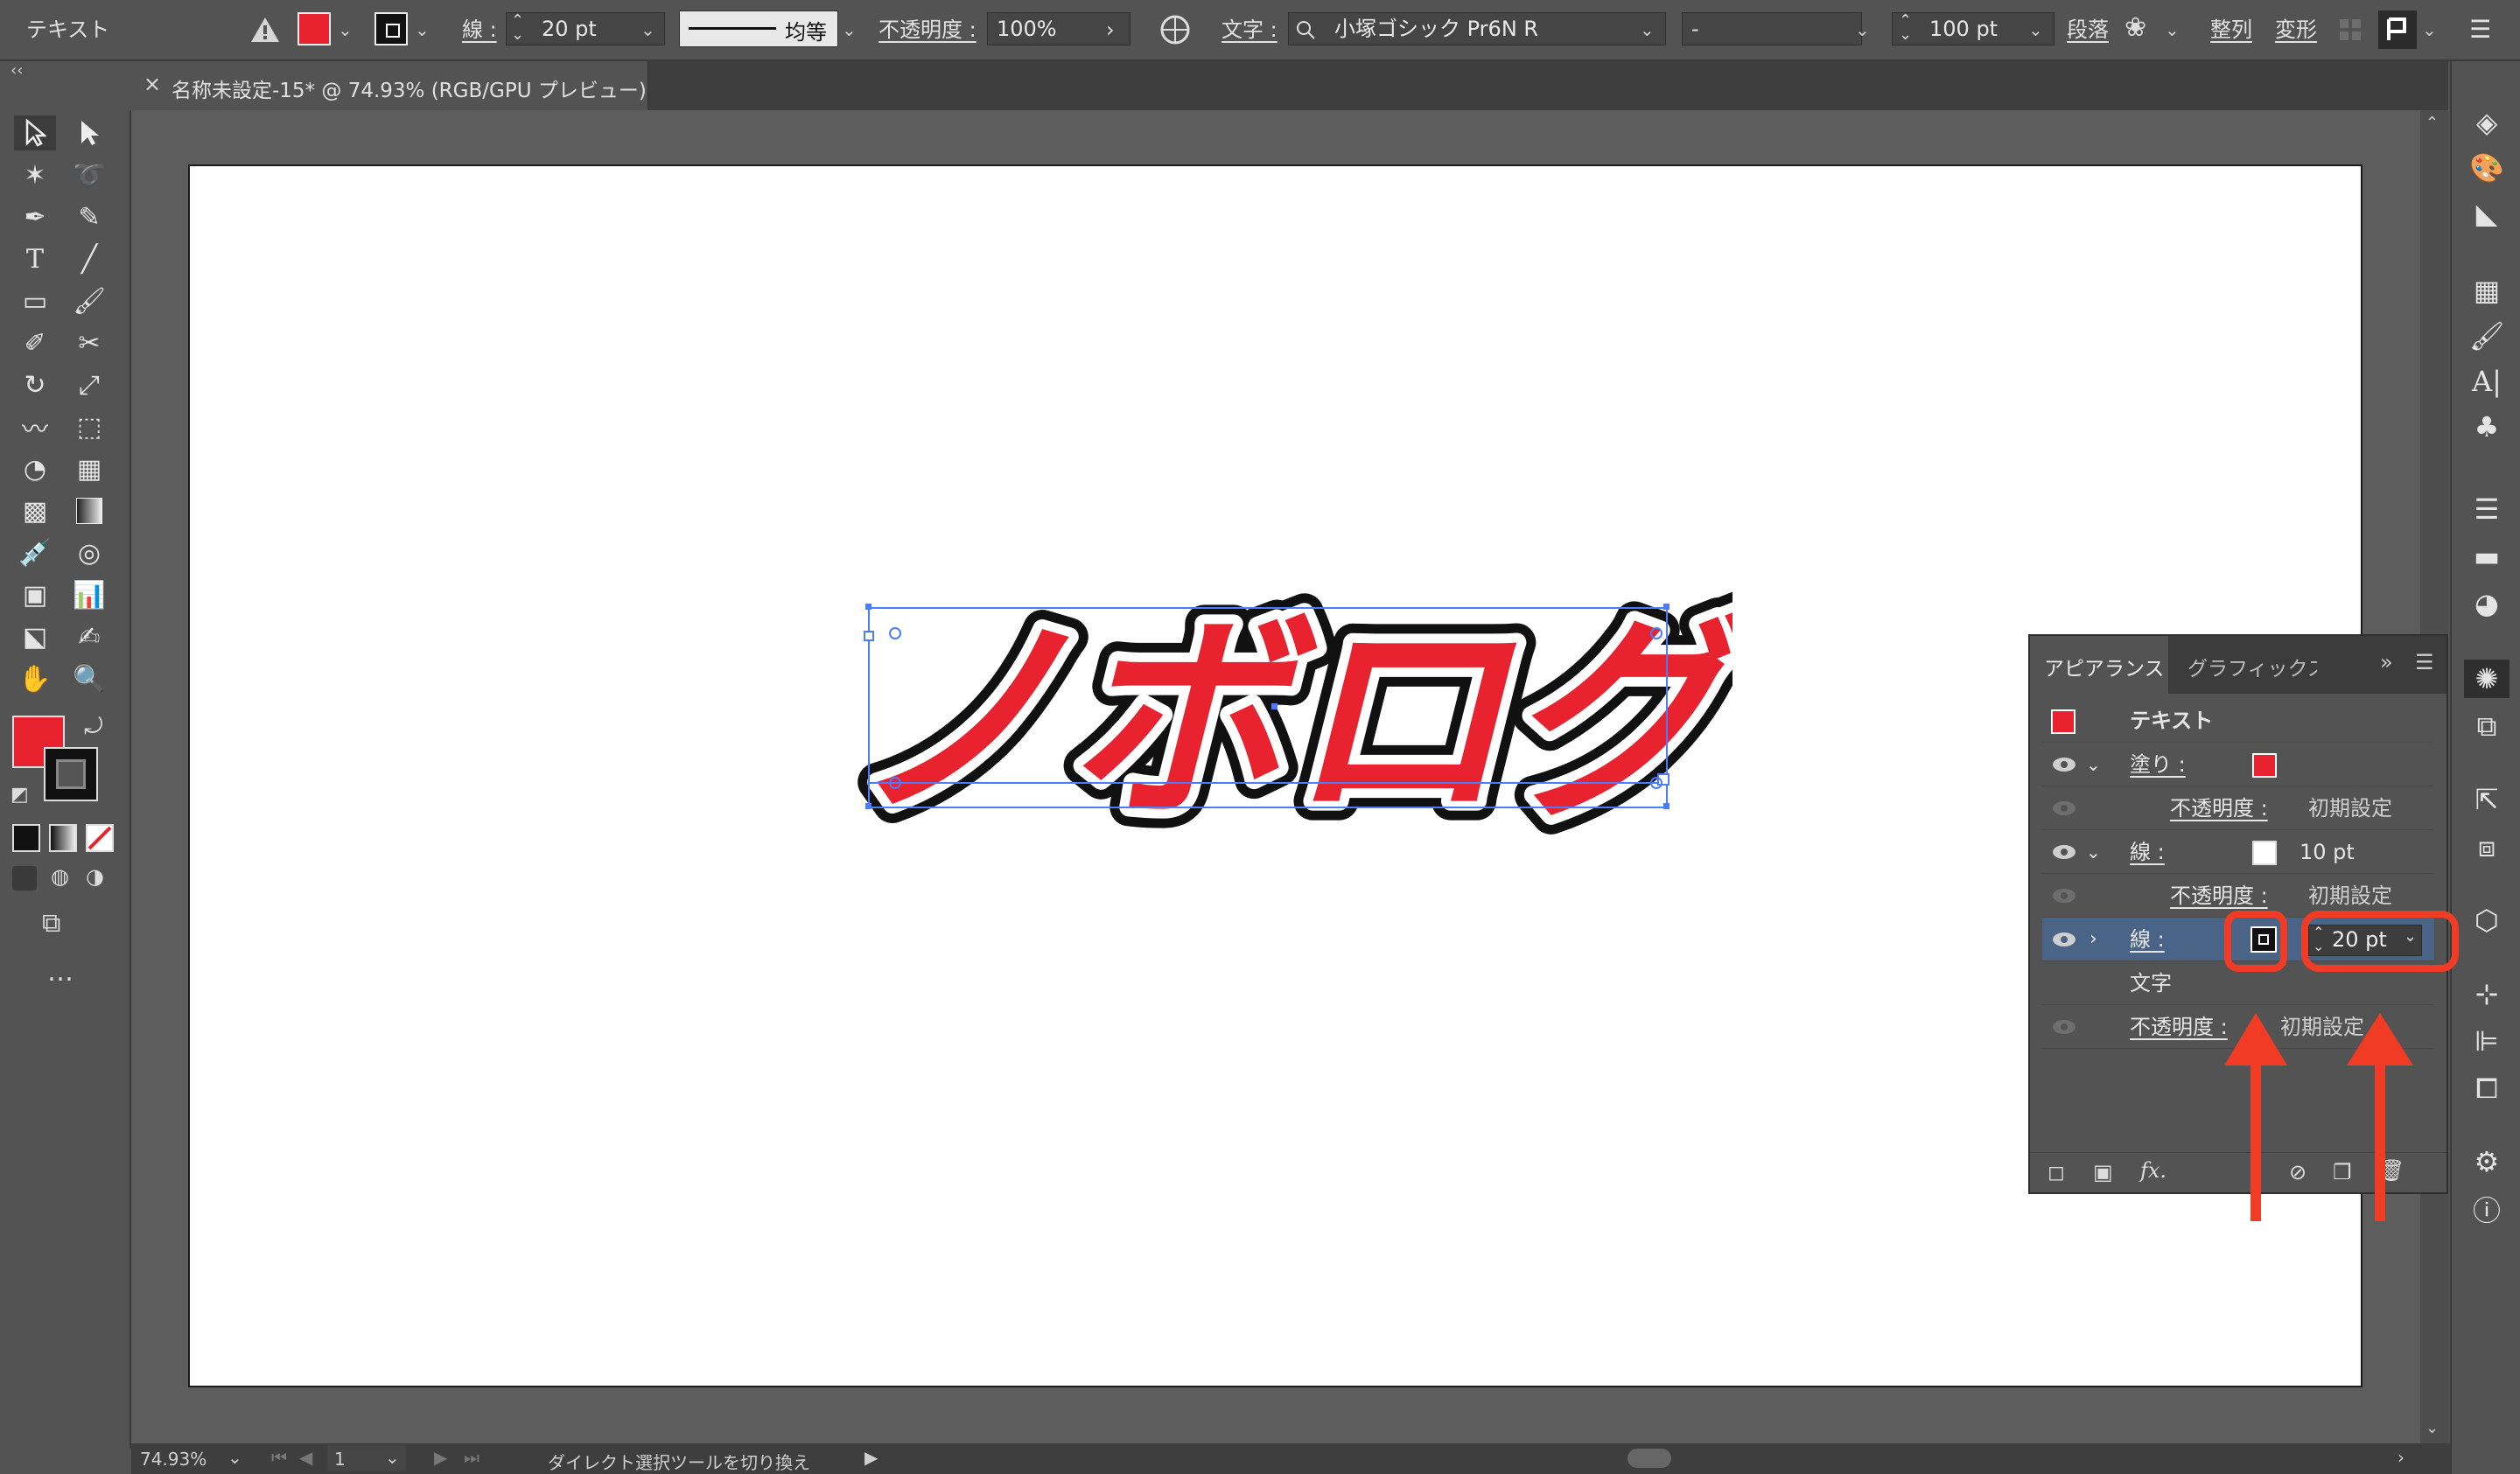 The height and width of the screenshot is (1474, 2520). What do you see at coordinates (89, 426) in the screenshot?
I see `free-transform-icon: ⬚` at bounding box center [89, 426].